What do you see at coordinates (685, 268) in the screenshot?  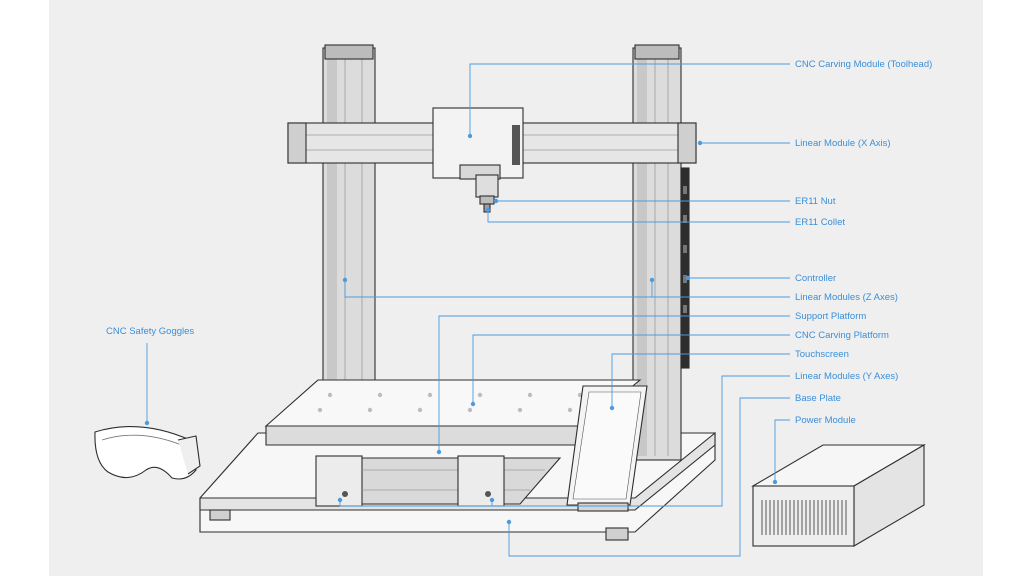 I see `controller` at bounding box center [685, 268].